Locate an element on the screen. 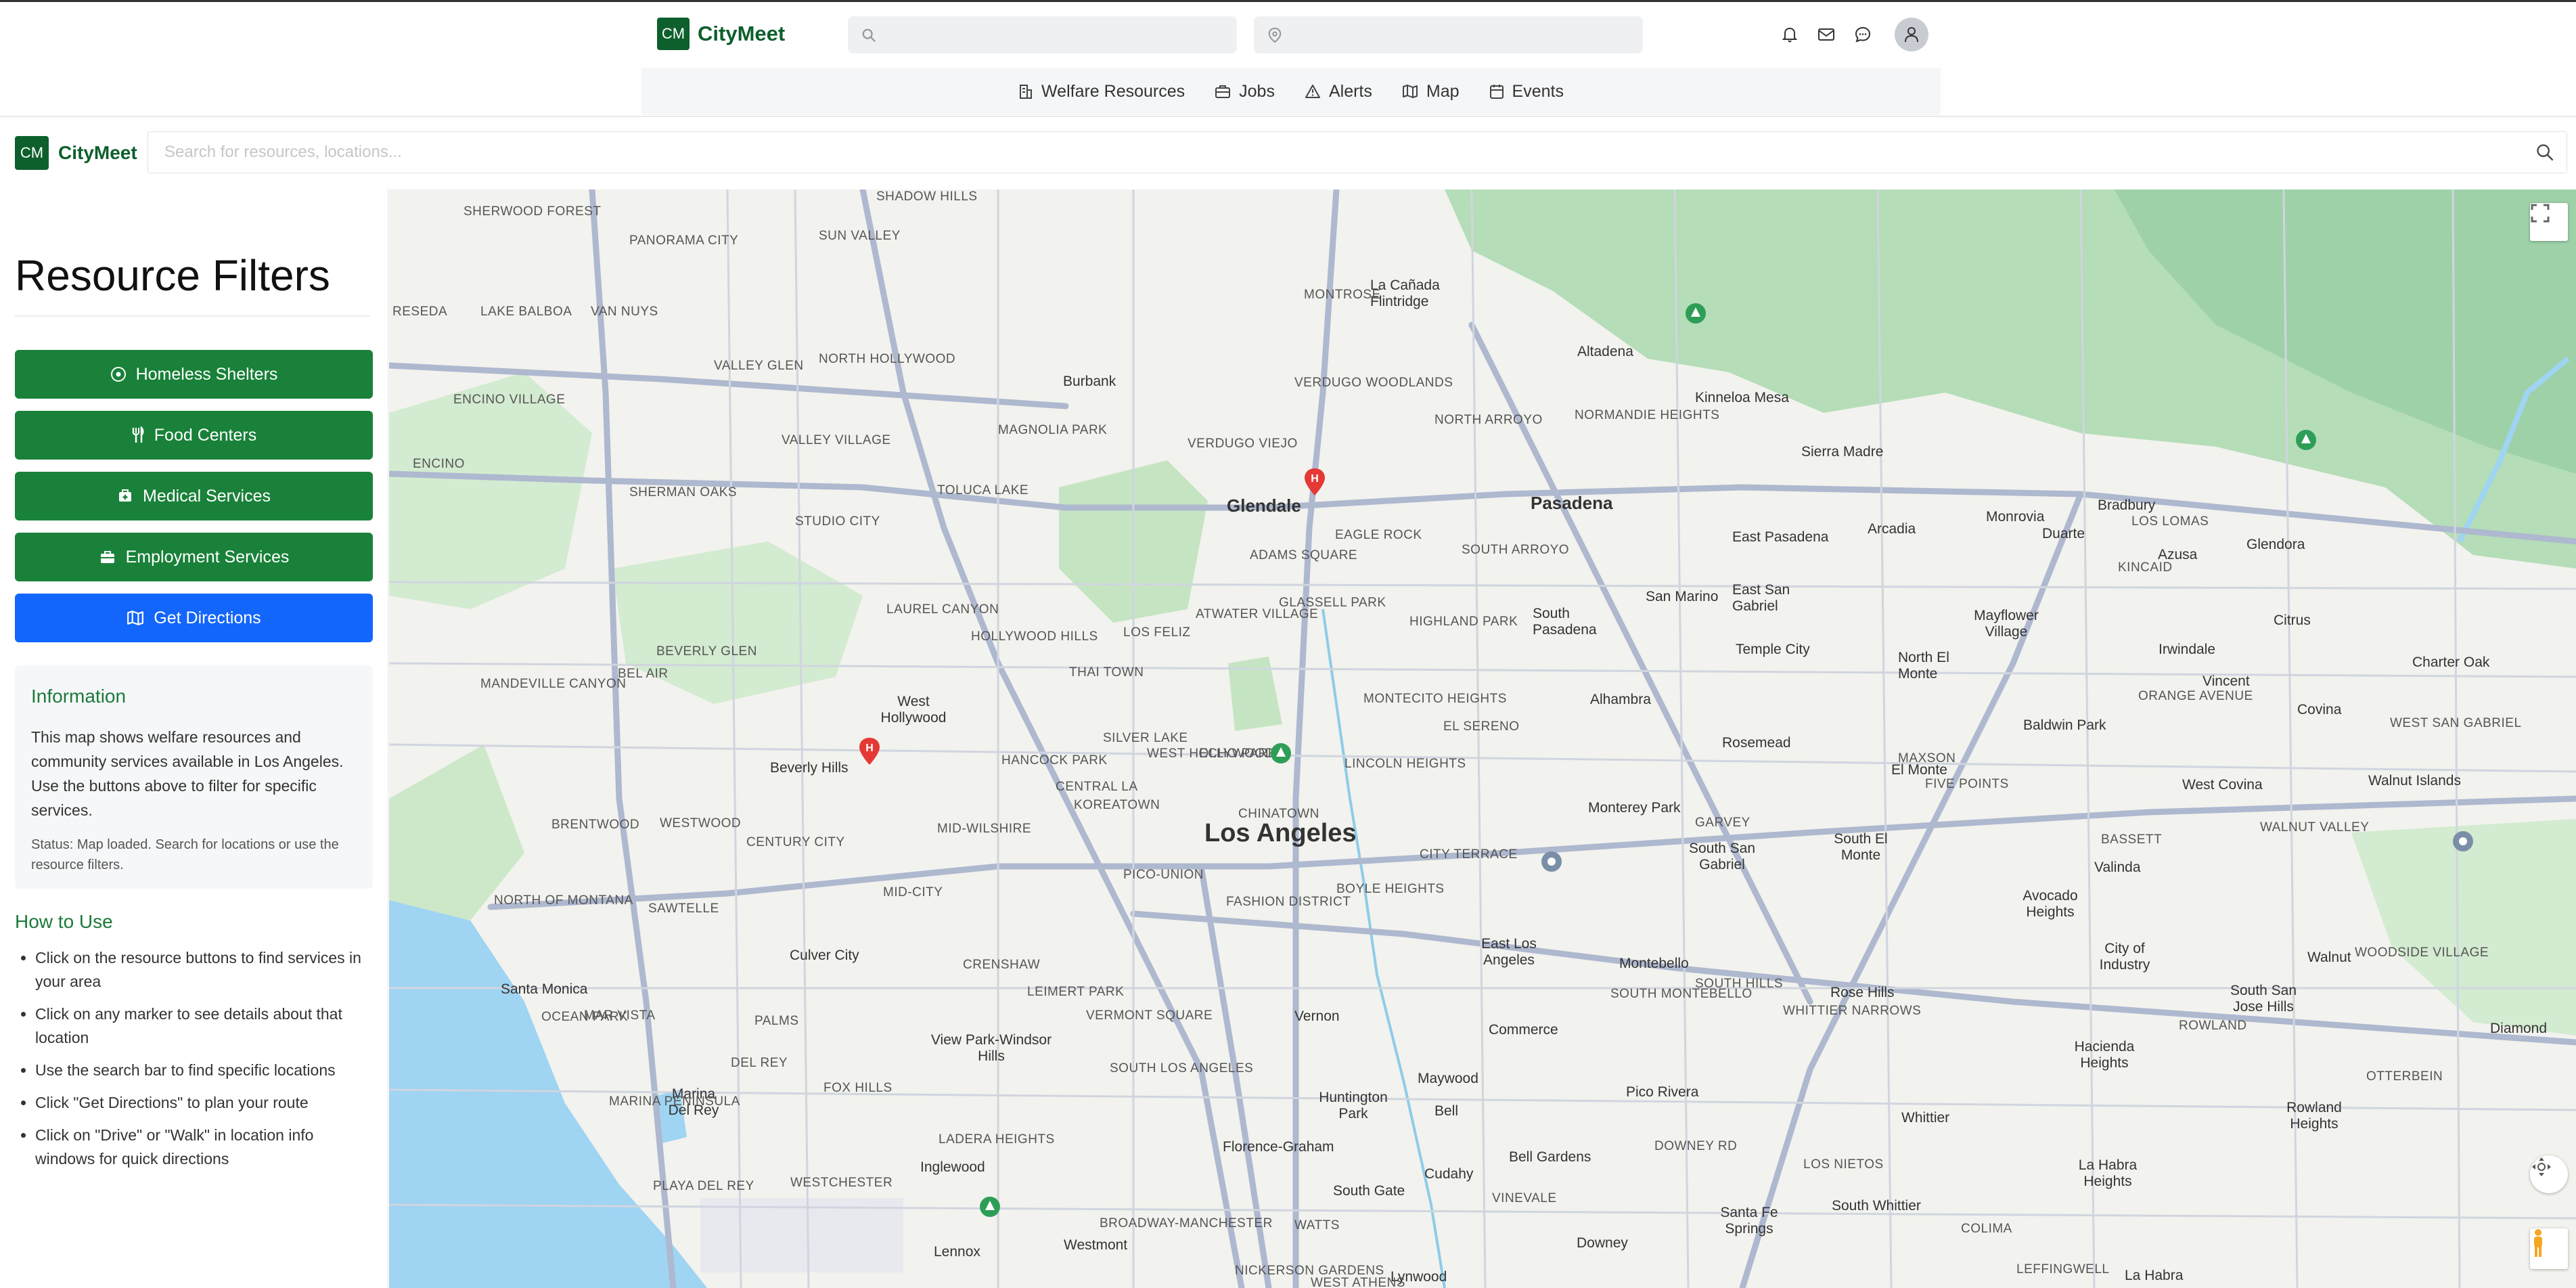  map-label-neighborhood: THAI TOWN is located at coordinates (1106, 672).